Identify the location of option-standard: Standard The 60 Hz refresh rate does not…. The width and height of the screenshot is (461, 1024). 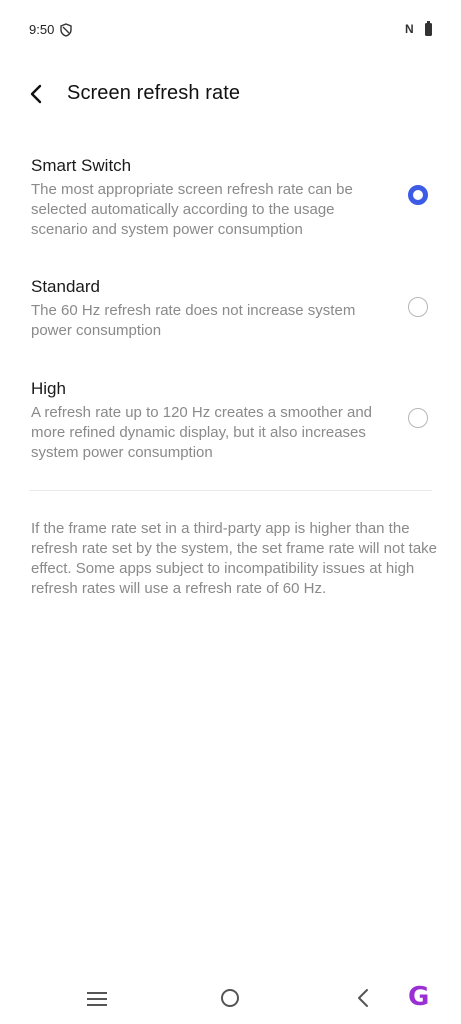
(230, 308).